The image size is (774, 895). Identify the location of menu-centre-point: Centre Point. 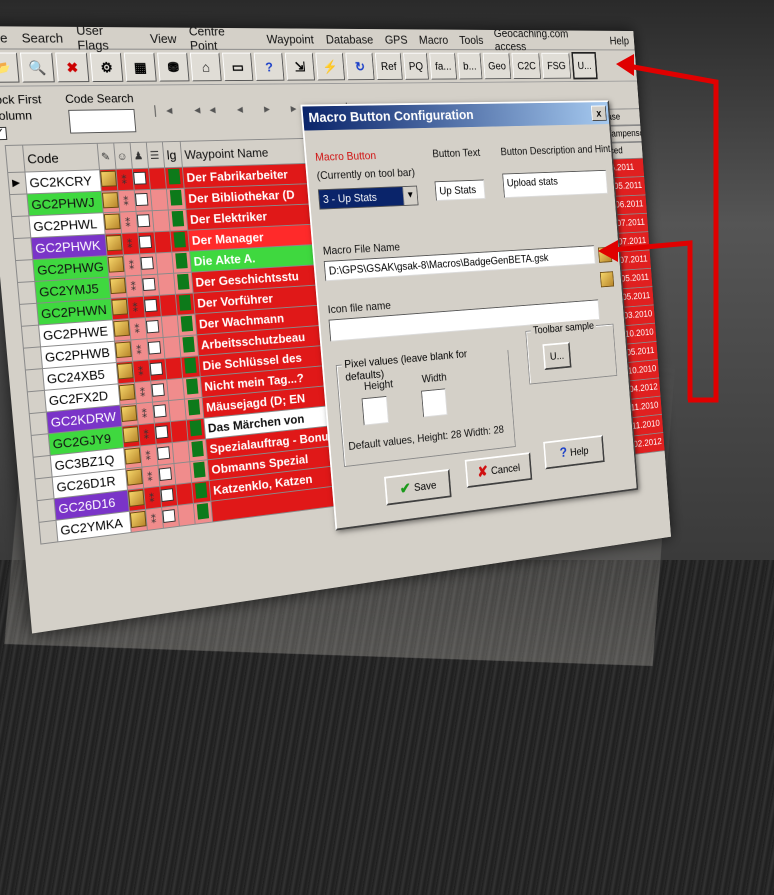
(222, 39).